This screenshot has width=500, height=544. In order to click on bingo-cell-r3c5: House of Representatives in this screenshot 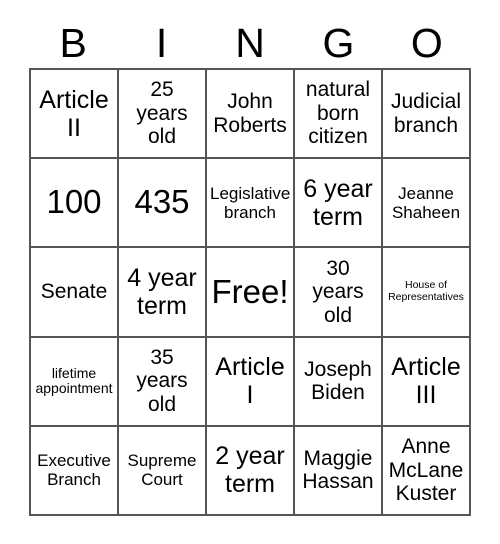, I will do `click(427, 293)`.